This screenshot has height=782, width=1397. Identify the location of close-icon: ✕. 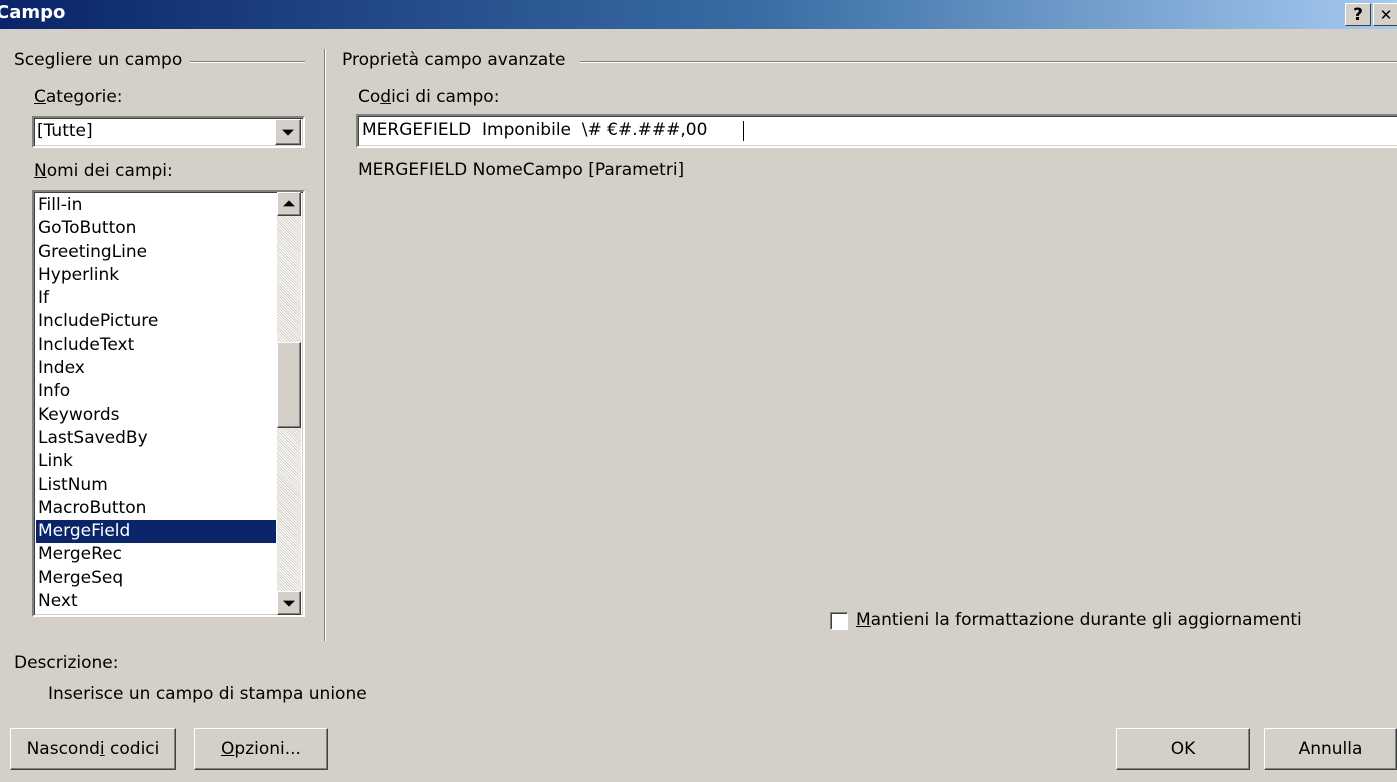
(1386, 14).